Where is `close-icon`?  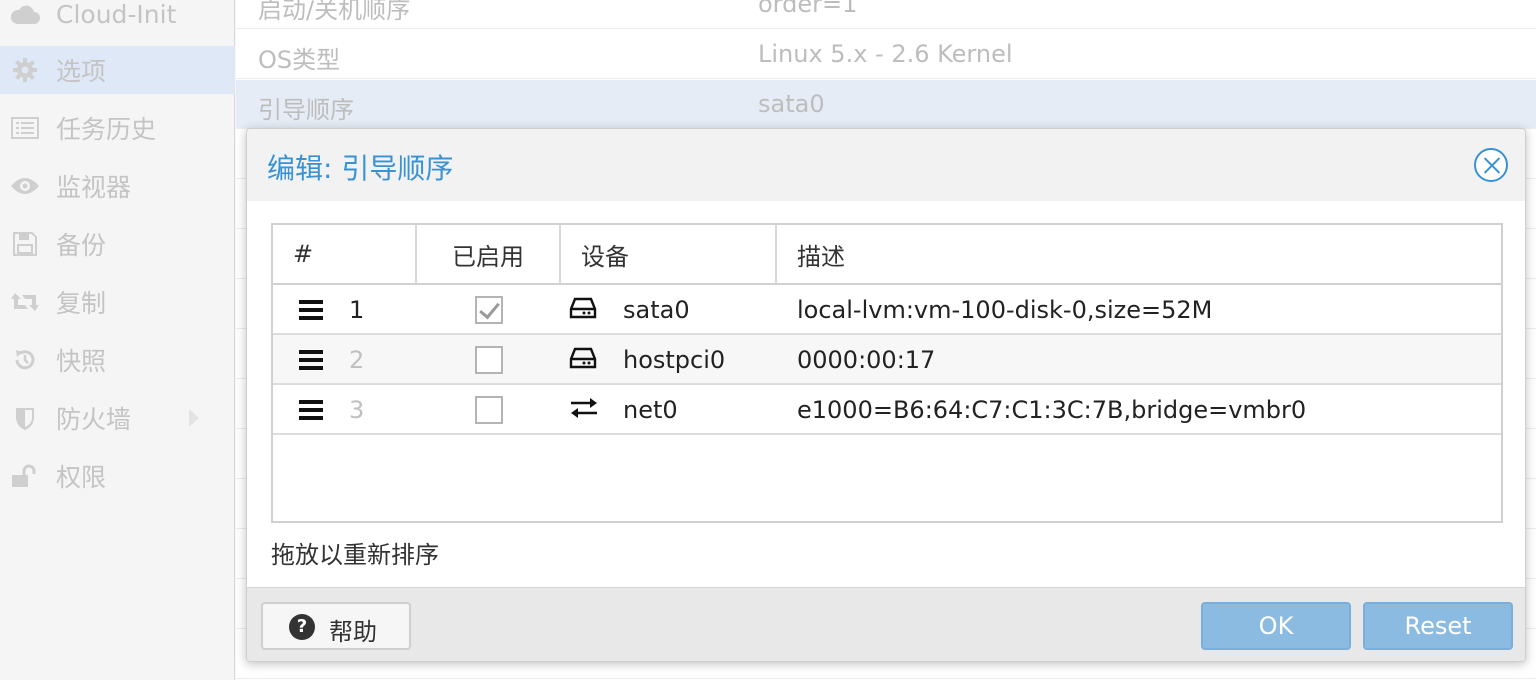 close-icon is located at coordinates (1491, 165).